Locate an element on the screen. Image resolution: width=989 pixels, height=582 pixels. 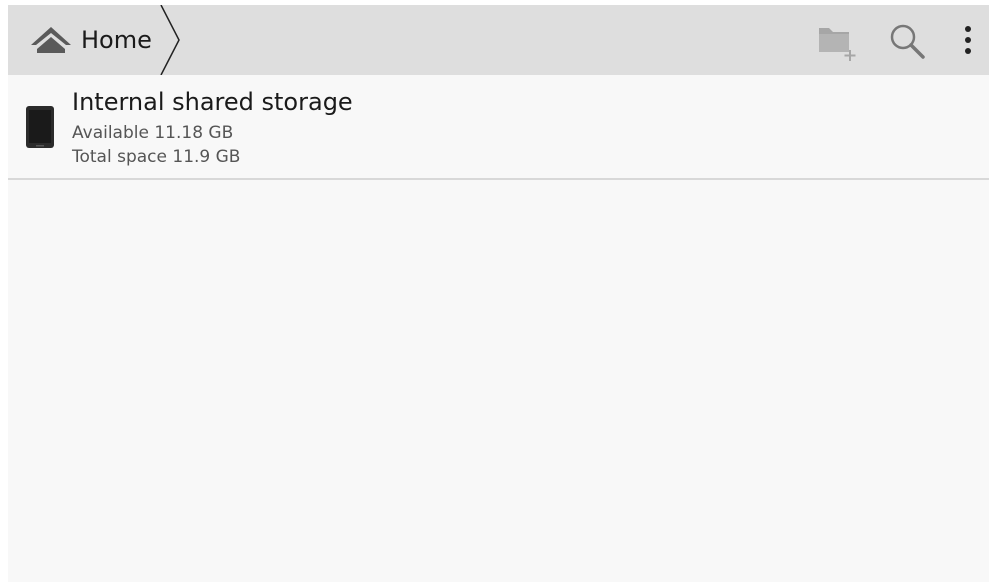
breadcrumb-home-label: Home is located at coordinates (116, 40).